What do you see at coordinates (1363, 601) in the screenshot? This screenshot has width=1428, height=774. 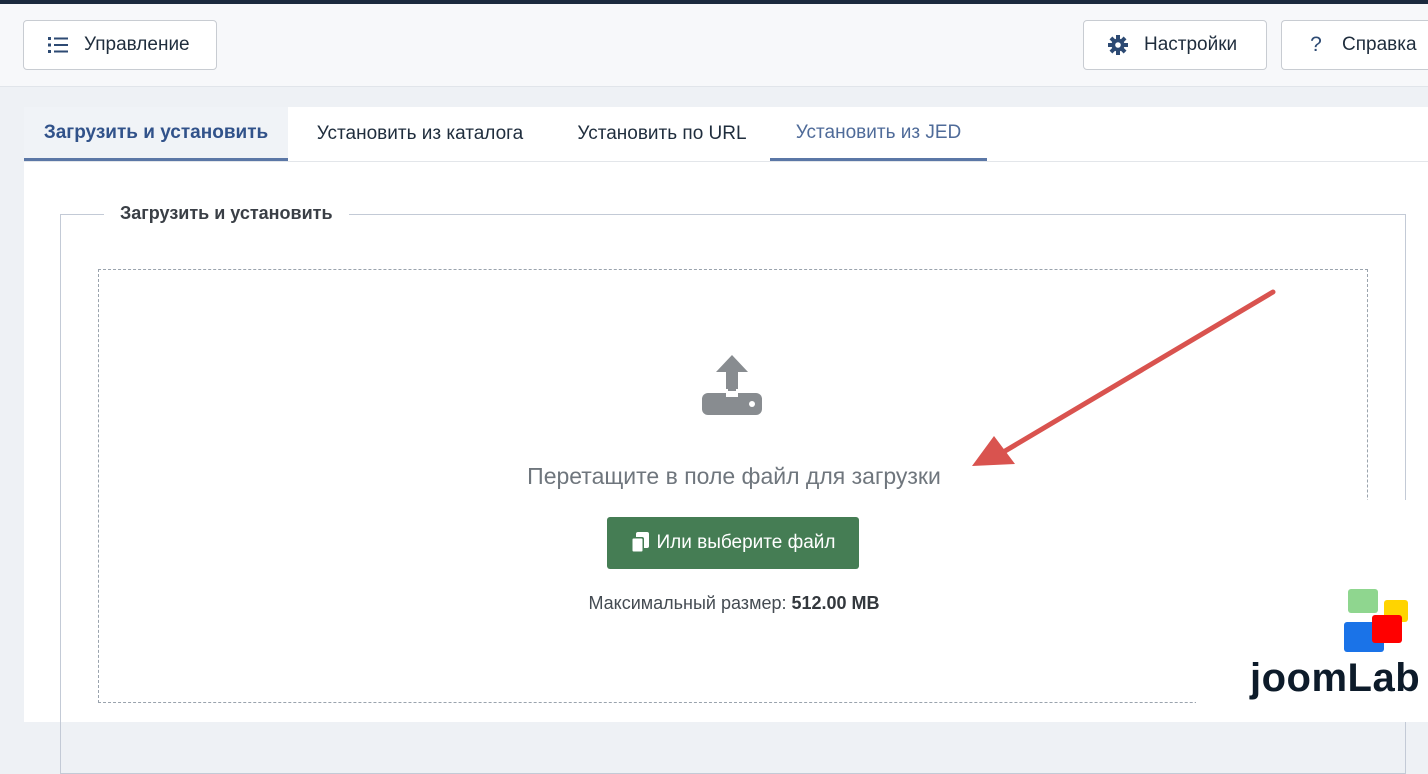 I see `logo-square-green` at bounding box center [1363, 601].